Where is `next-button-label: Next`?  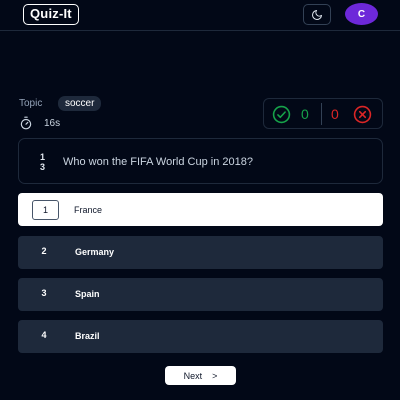
next-button-label: Next is located at coordinates (193, 375).